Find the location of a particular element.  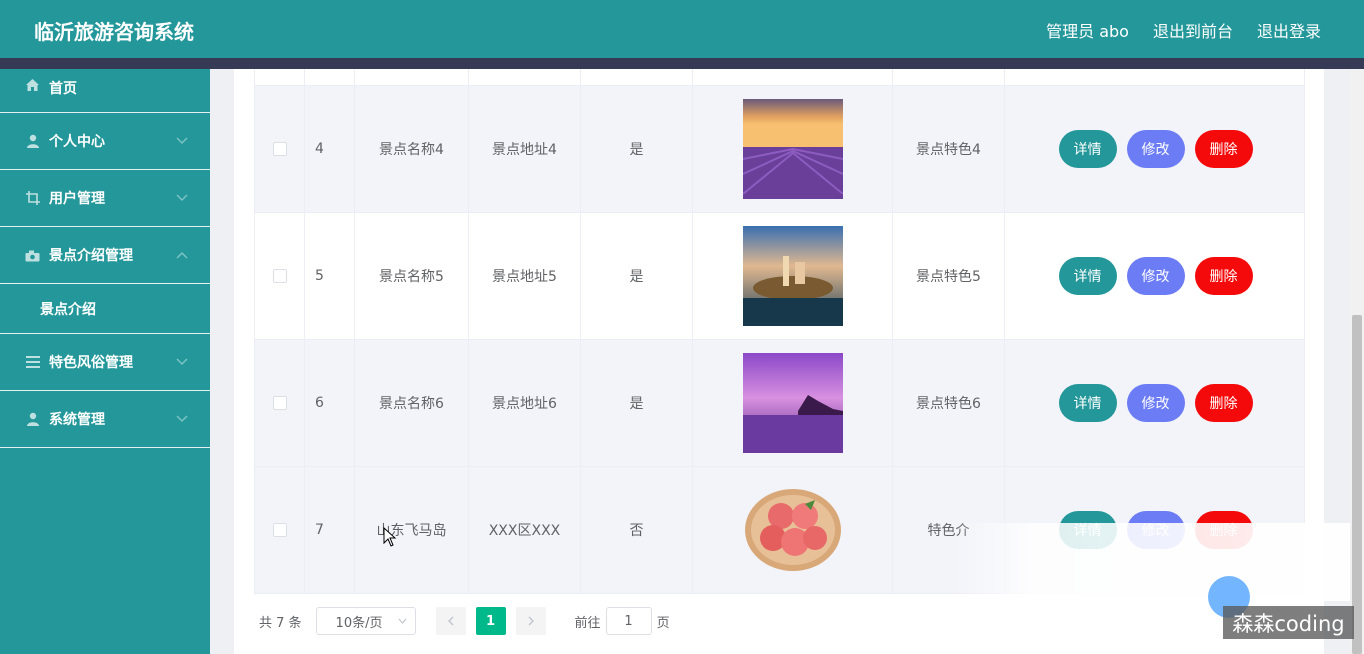

scenic-name: 景点名称4 is located at coordinates (412, 149).